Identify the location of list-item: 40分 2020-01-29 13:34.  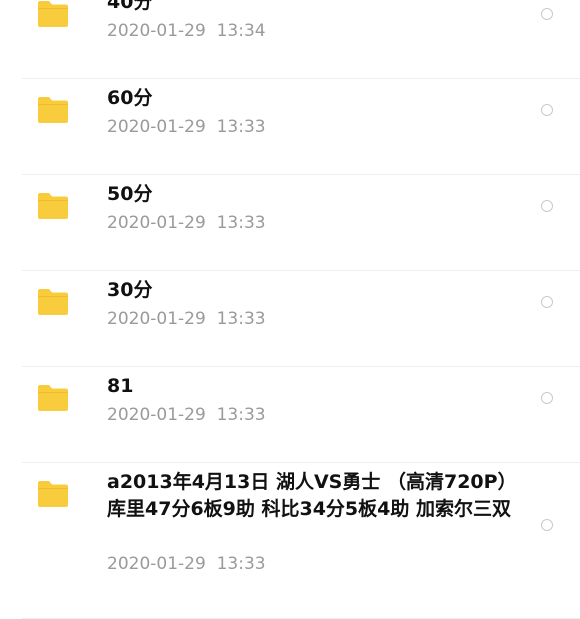
(290, 39).